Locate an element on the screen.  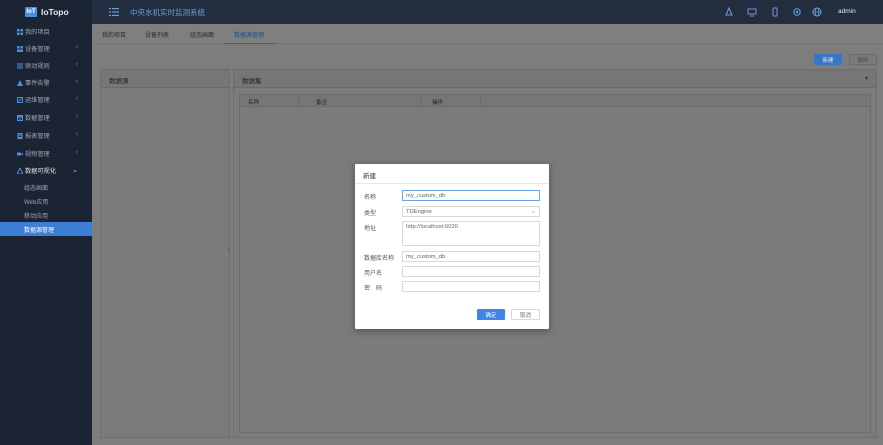
sidebar-item-label: 数据可视化 is located at coordinates (40, 171).